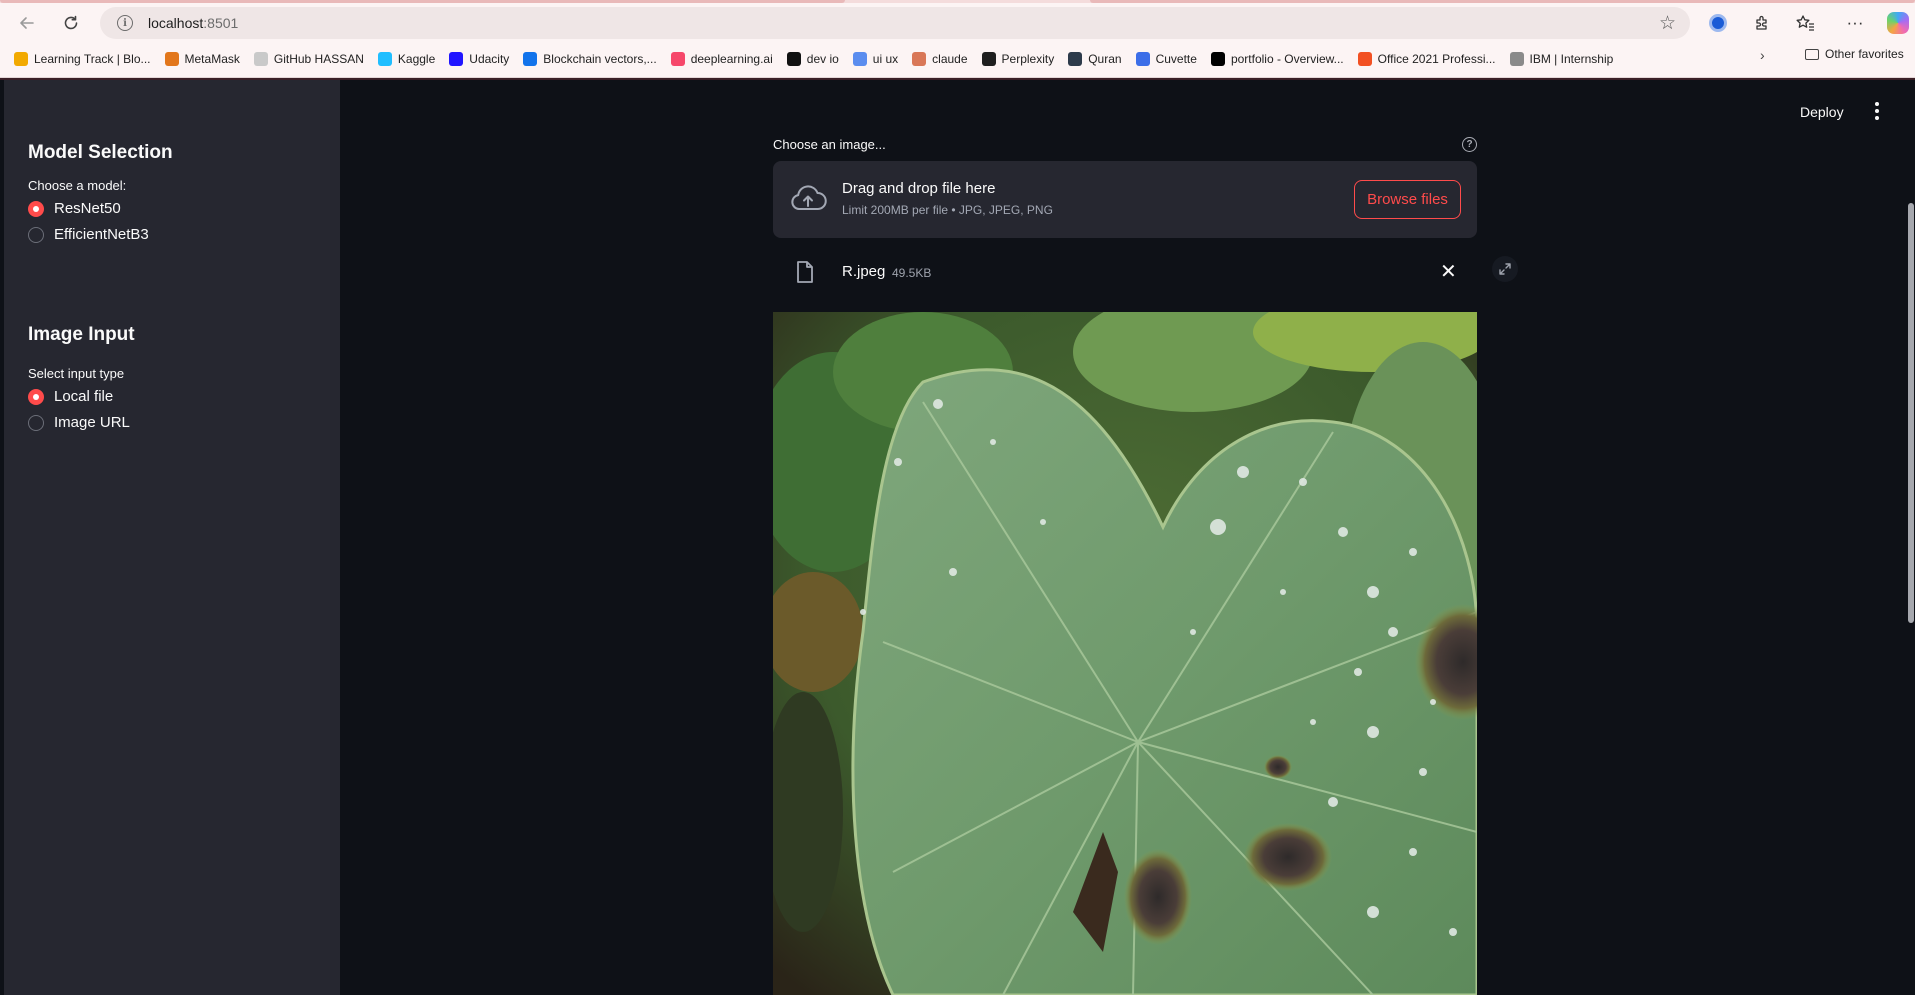  What do you see at coordinates (1028, 59) in the screenshot?
I see `bookmark-label: Perplexity` at bounding box center [1028, 59].